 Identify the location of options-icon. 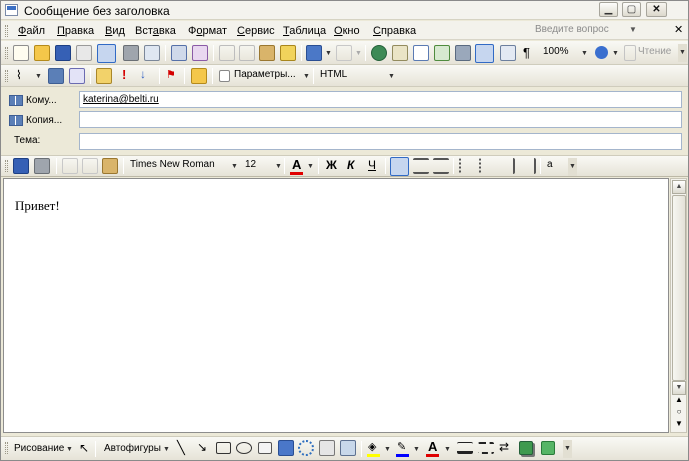
(224, 76).